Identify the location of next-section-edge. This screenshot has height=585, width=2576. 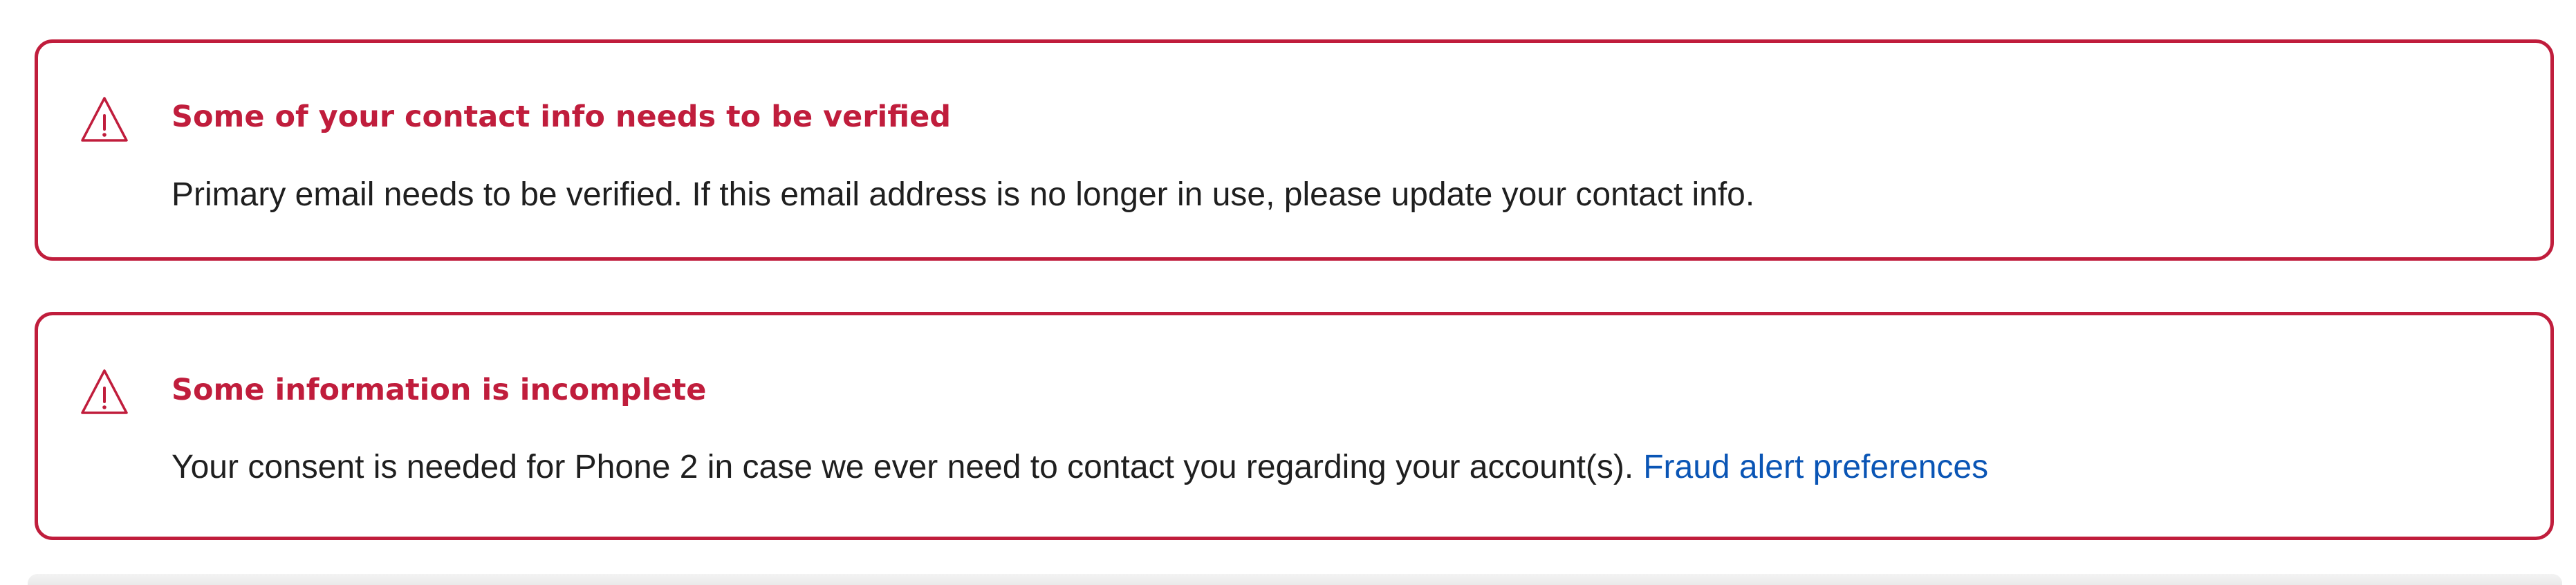
(1295, 579).